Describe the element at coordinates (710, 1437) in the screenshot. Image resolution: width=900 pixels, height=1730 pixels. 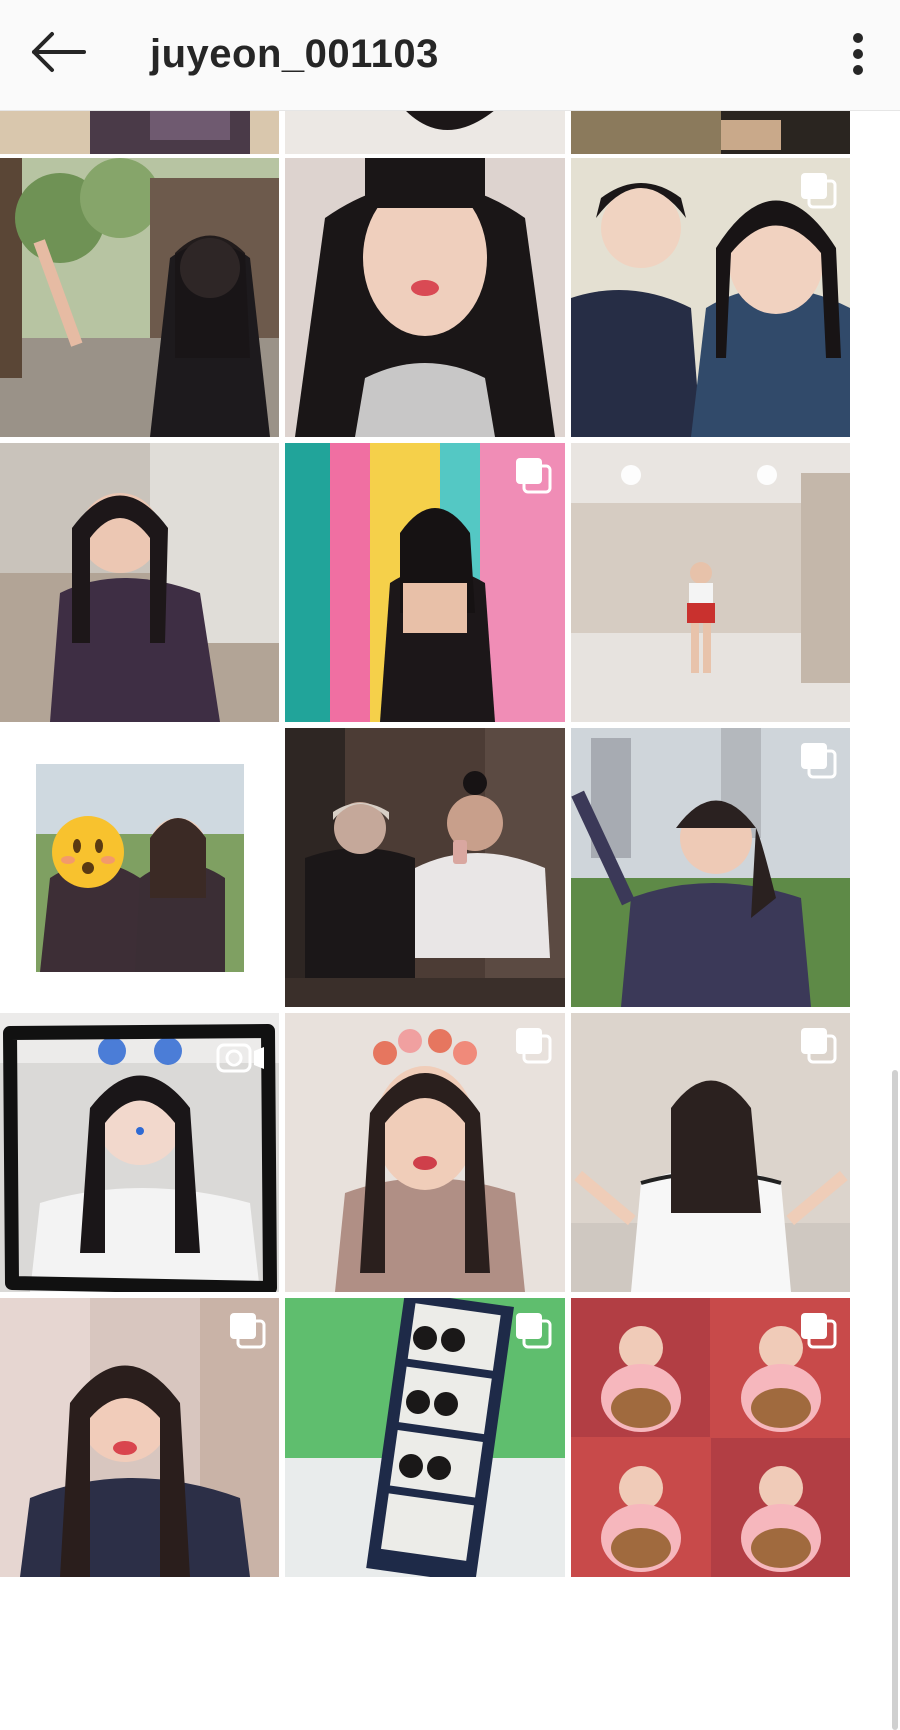
I see `grid-post-r5c3` at that location.